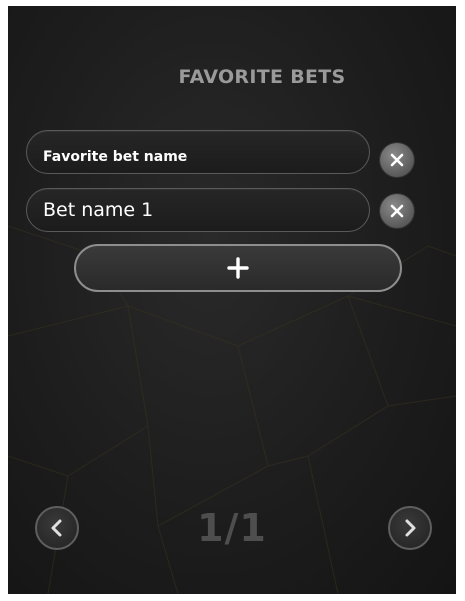  I want to click on next-page-button, so click(410, 528).